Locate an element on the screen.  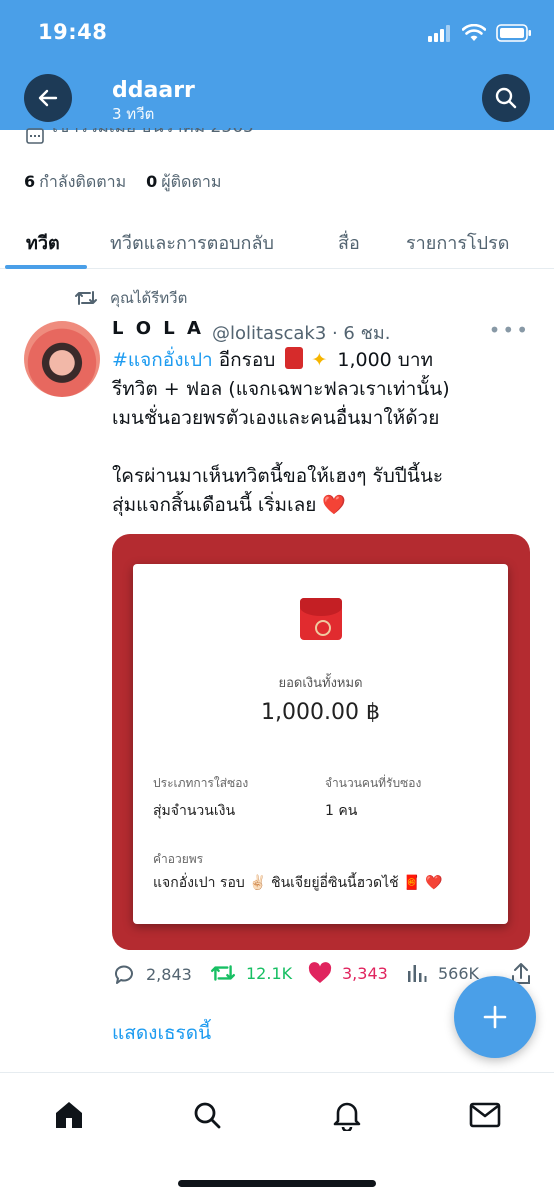
bottom-divider is located at coordinates (277, 1072).